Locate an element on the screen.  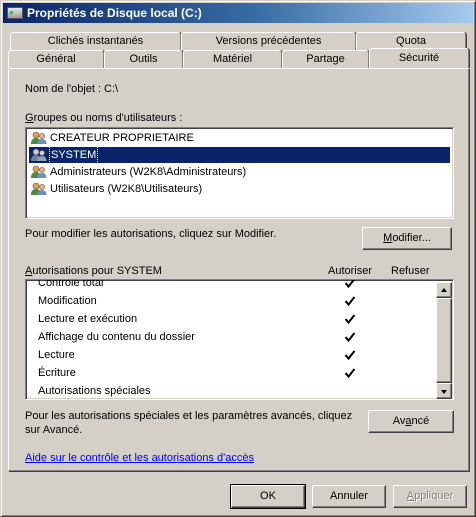
tab-versions-precedentes: Versions précédentes is located at coordinates (268, 41).